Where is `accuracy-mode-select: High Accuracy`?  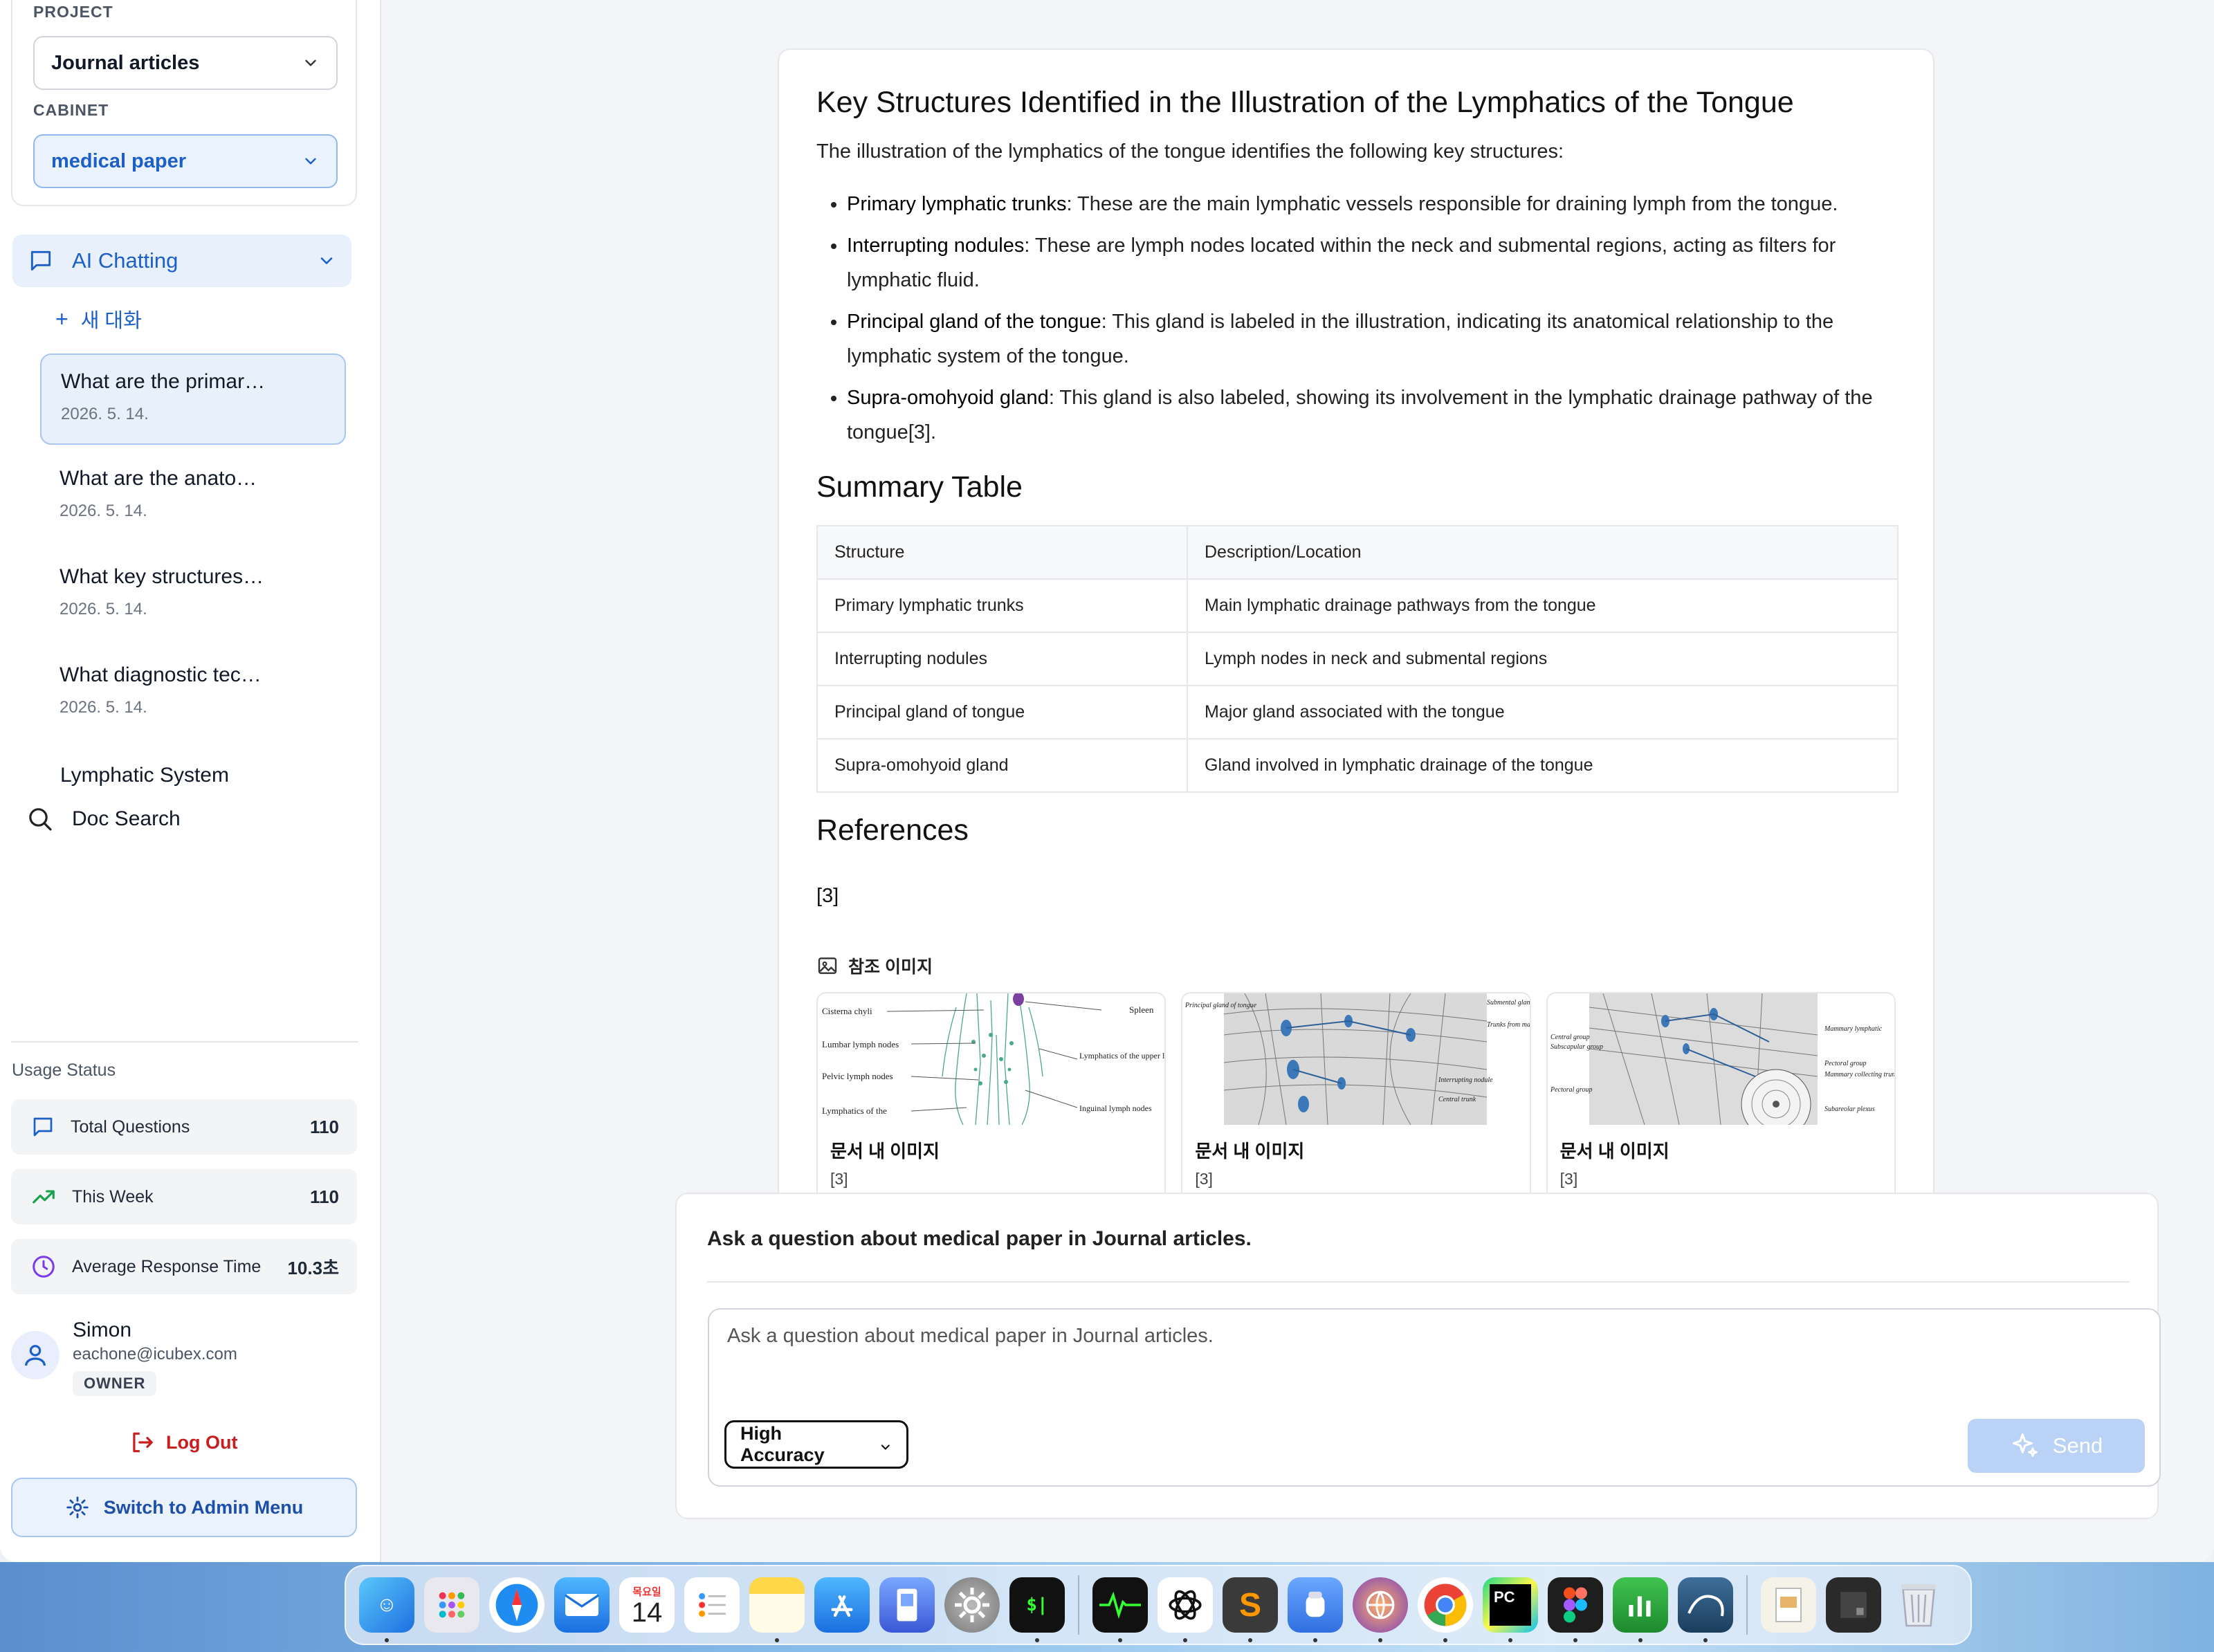
accuracy-mode-select: High Accuracy is located at coordinates (816, 1444).